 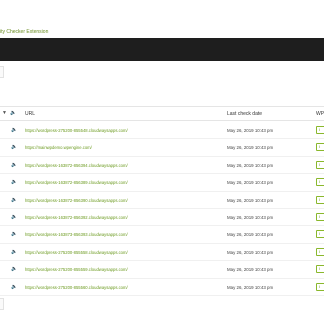 What do you see at coordinates (2, 304) in the screenshot?
I see `footer-control` at bounding box center [2, 304].